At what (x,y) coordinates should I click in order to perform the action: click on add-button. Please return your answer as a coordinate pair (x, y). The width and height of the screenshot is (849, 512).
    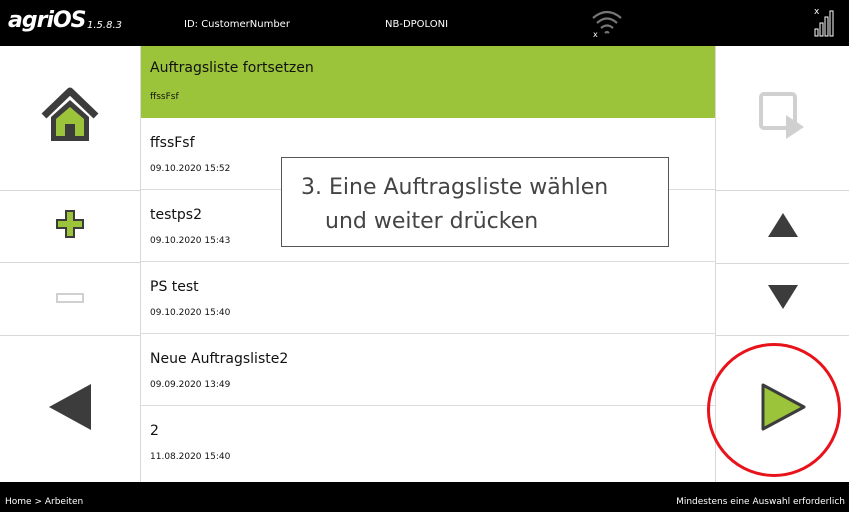
    Looking at the image, I should click on (70, 226).